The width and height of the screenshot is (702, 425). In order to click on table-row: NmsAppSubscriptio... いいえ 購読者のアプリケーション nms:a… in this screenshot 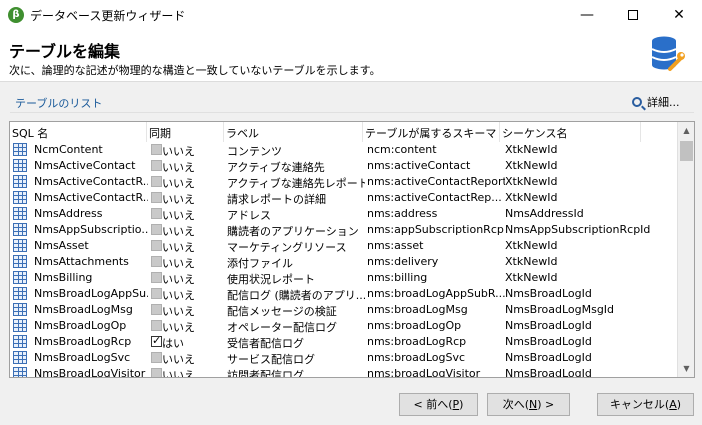, I will do `click(344, 230)`.